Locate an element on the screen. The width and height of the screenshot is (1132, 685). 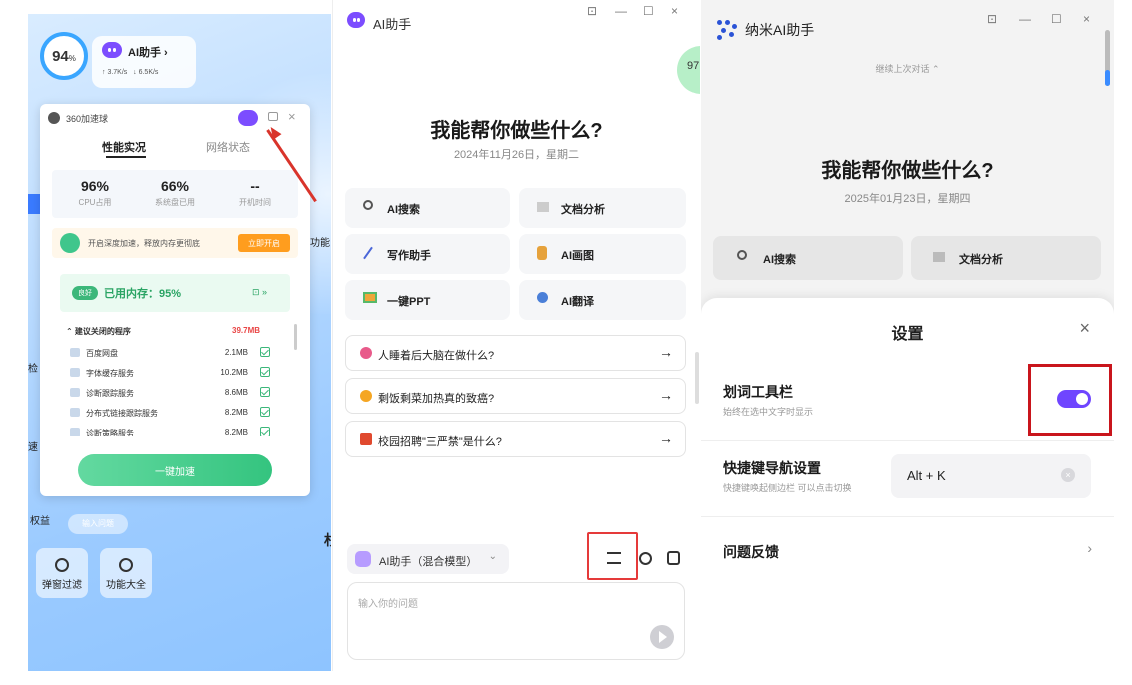
hotkey-setting-title: 快捷键导航设置 is located at coordinates (772, 468).